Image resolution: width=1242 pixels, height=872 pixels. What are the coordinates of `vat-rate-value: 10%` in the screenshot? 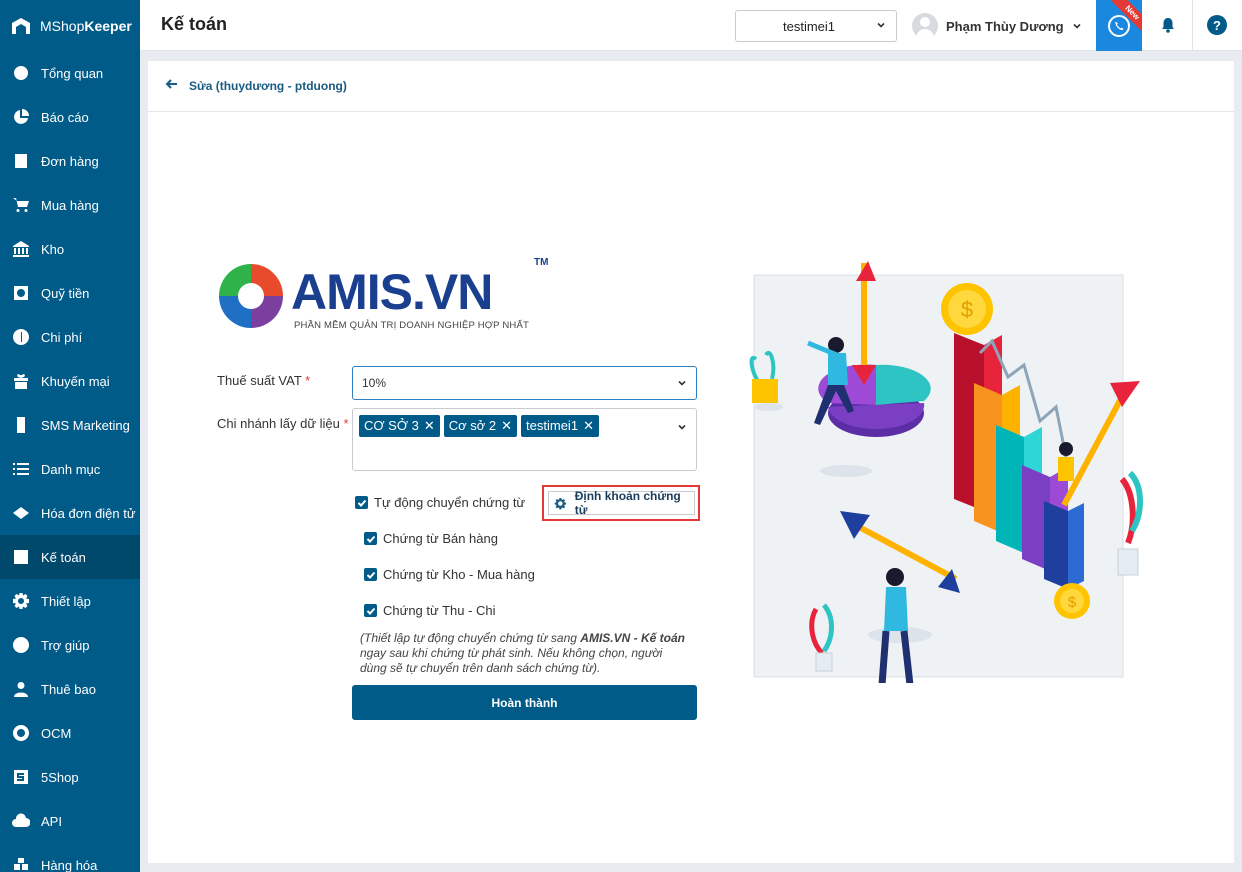 It's located at (374, 383).